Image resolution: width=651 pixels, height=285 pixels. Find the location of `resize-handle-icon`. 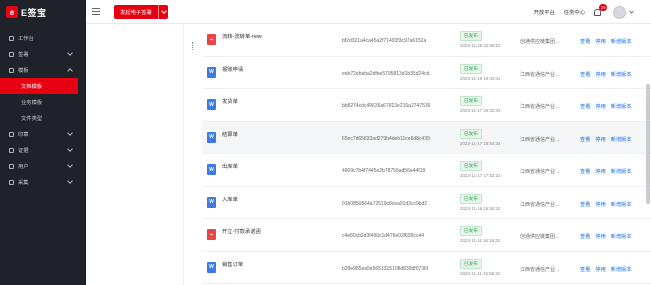

resize-handle-icon is located at coordinates (193, 46).